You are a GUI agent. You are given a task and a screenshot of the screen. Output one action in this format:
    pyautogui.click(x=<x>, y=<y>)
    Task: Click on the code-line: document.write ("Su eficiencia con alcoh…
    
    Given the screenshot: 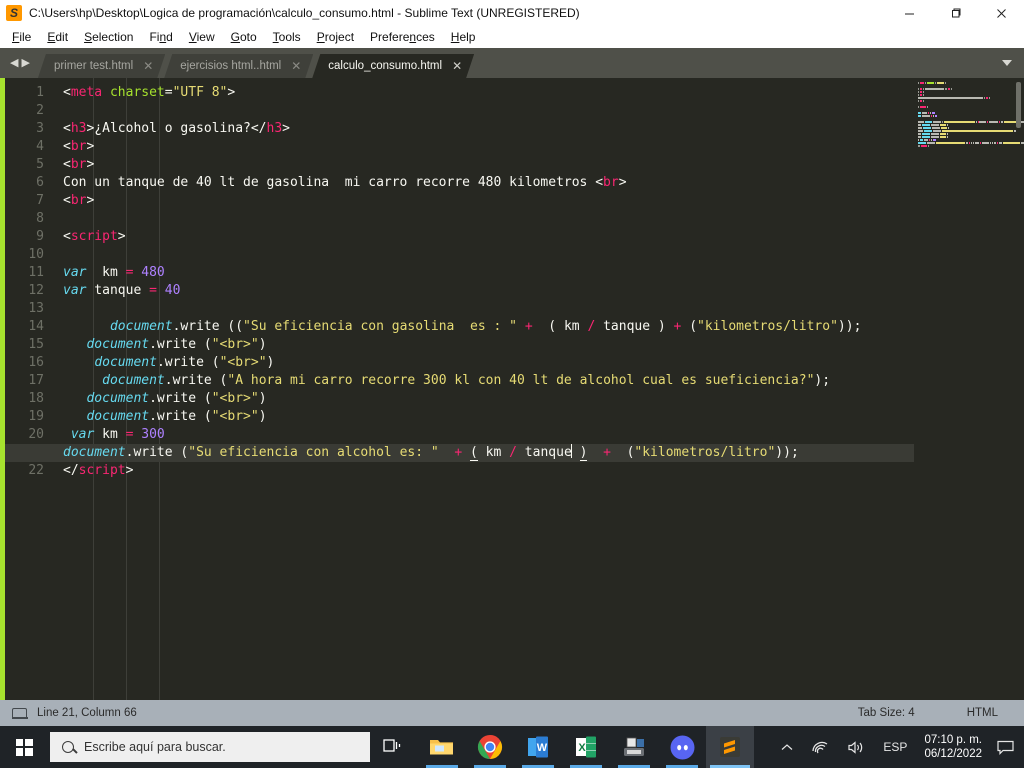 What is the action you would take?
    pyautogui.click(x=538, y=453)
    